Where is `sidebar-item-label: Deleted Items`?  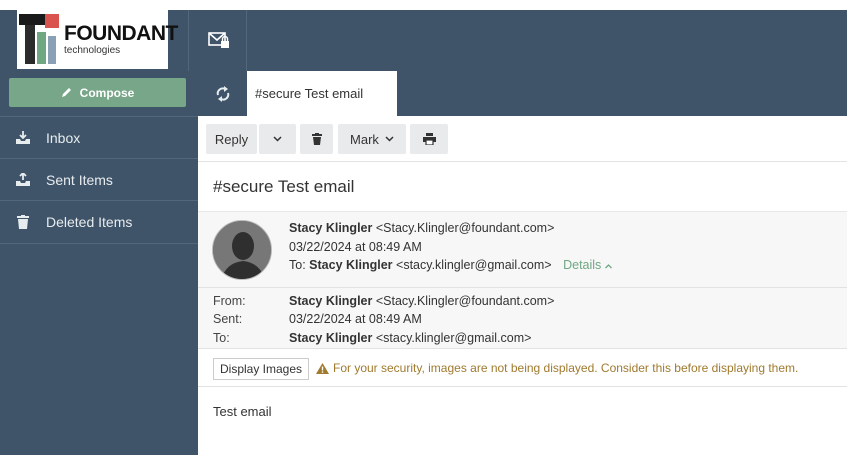 sidebar-item-label: Deleted Items is located at coordinates (89, 221).